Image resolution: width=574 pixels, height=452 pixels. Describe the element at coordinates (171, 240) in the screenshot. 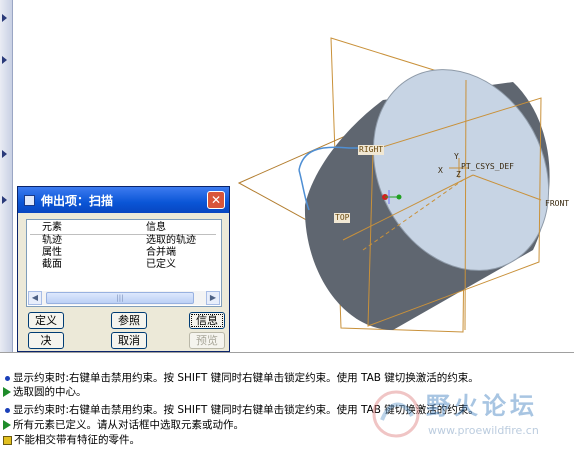

I see `element-info: 选取的轨迹` at that location.